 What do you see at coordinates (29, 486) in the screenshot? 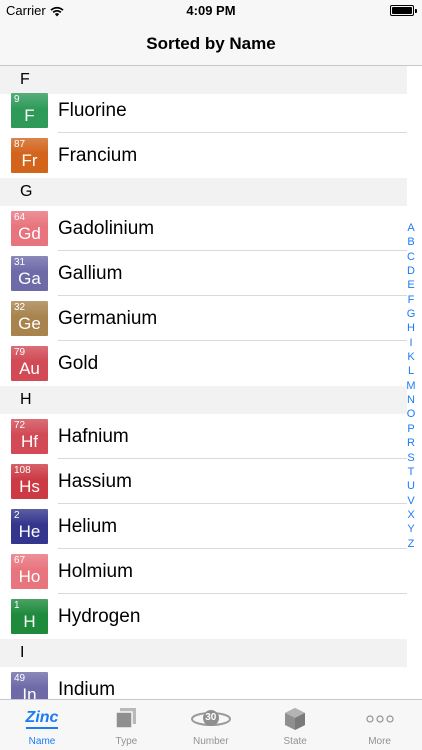
I see `element-symbol: Hs` at bounding box center [29, 486].